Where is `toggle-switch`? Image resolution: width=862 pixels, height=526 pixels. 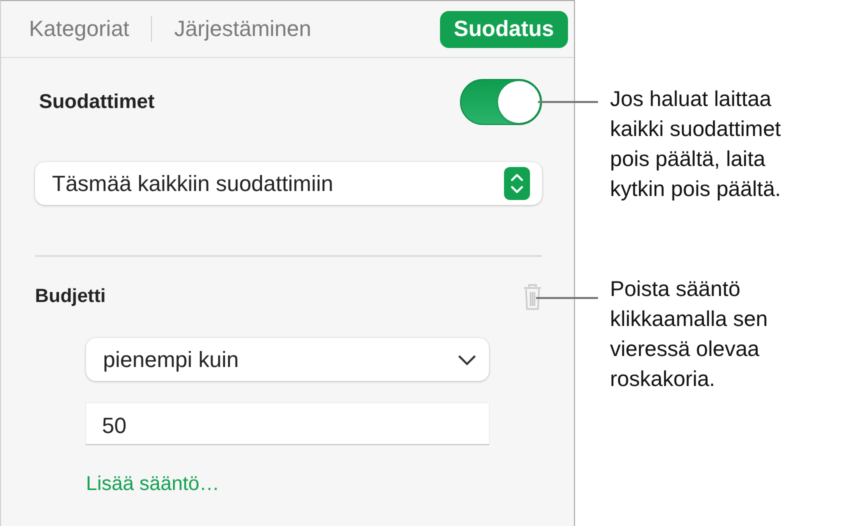 toggle-switch is located at coordinates (501, 102).